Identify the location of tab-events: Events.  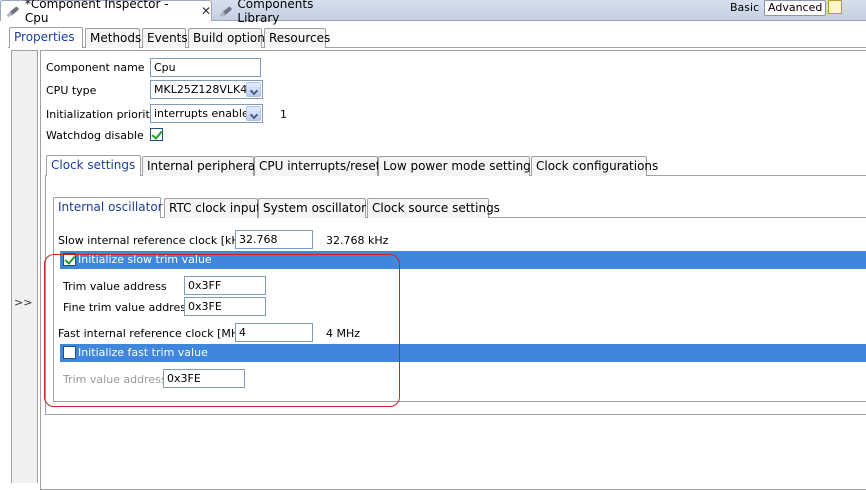
(165, 38).